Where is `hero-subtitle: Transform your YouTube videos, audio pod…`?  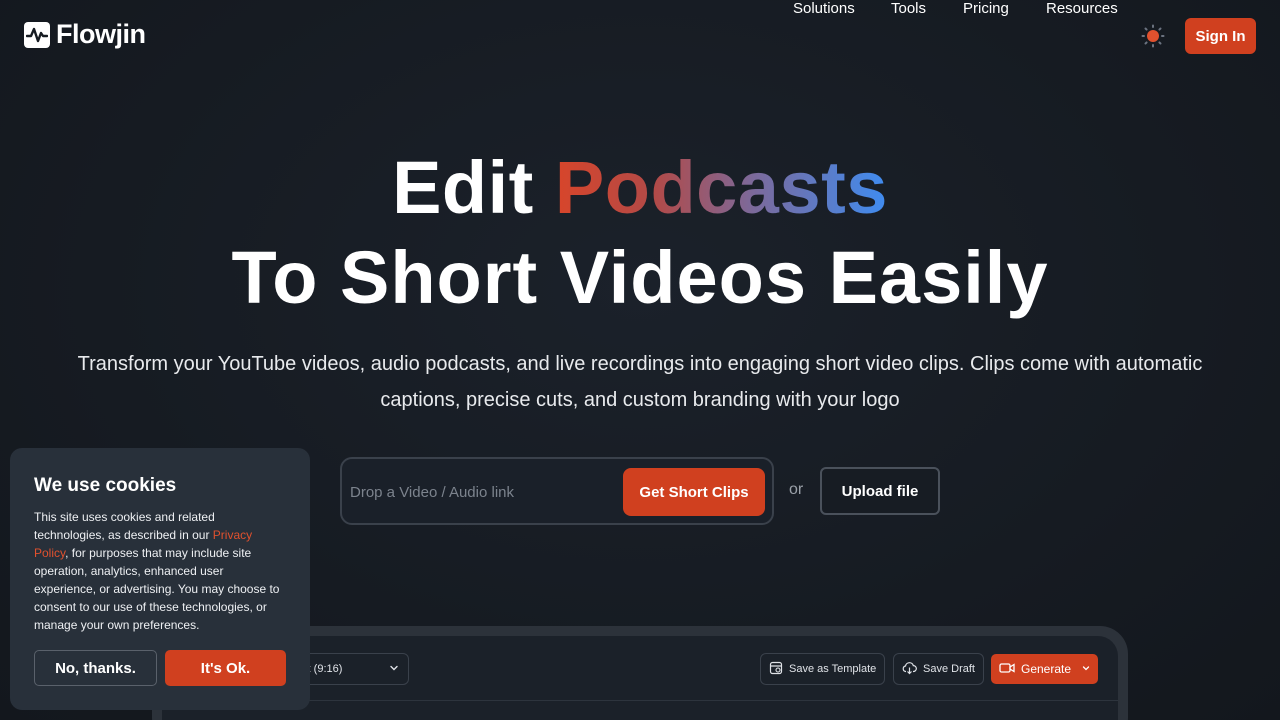
hero-subtitle: Transform your YouTube videos, audio pod… is located at coordinates (640, 382).